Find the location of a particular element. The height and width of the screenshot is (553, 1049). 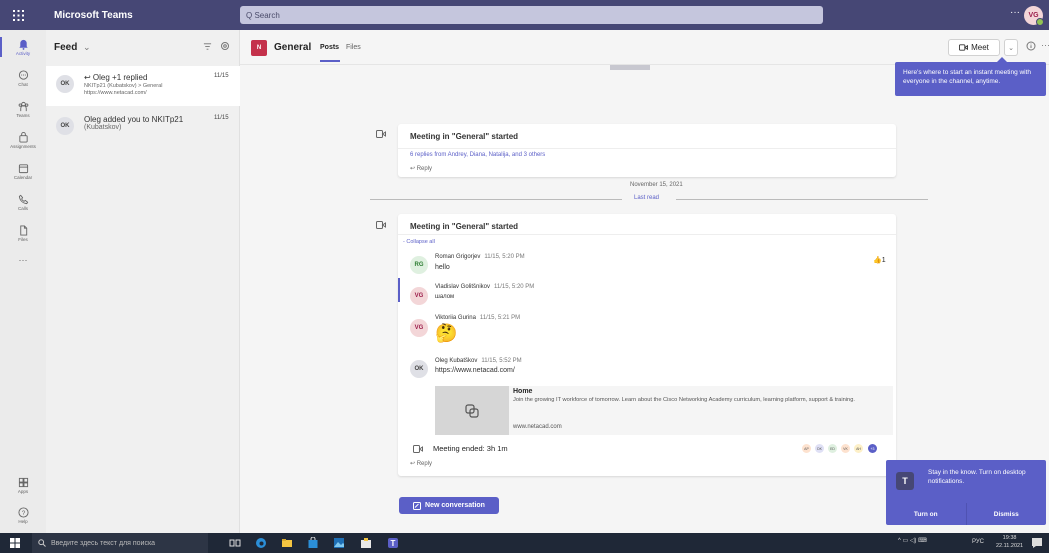

collapse-all-button: - Collapse all is located at coordinates (419, 242).